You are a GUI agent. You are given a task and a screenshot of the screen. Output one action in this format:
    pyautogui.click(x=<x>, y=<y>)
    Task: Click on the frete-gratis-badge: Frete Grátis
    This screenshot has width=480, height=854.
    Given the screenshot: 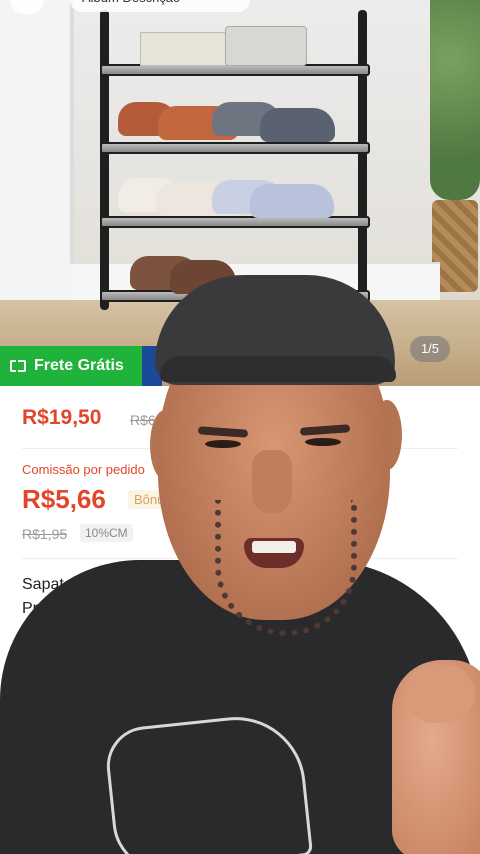 What is the action you would take?
    pyautogui.click(x=71, y=366)
    